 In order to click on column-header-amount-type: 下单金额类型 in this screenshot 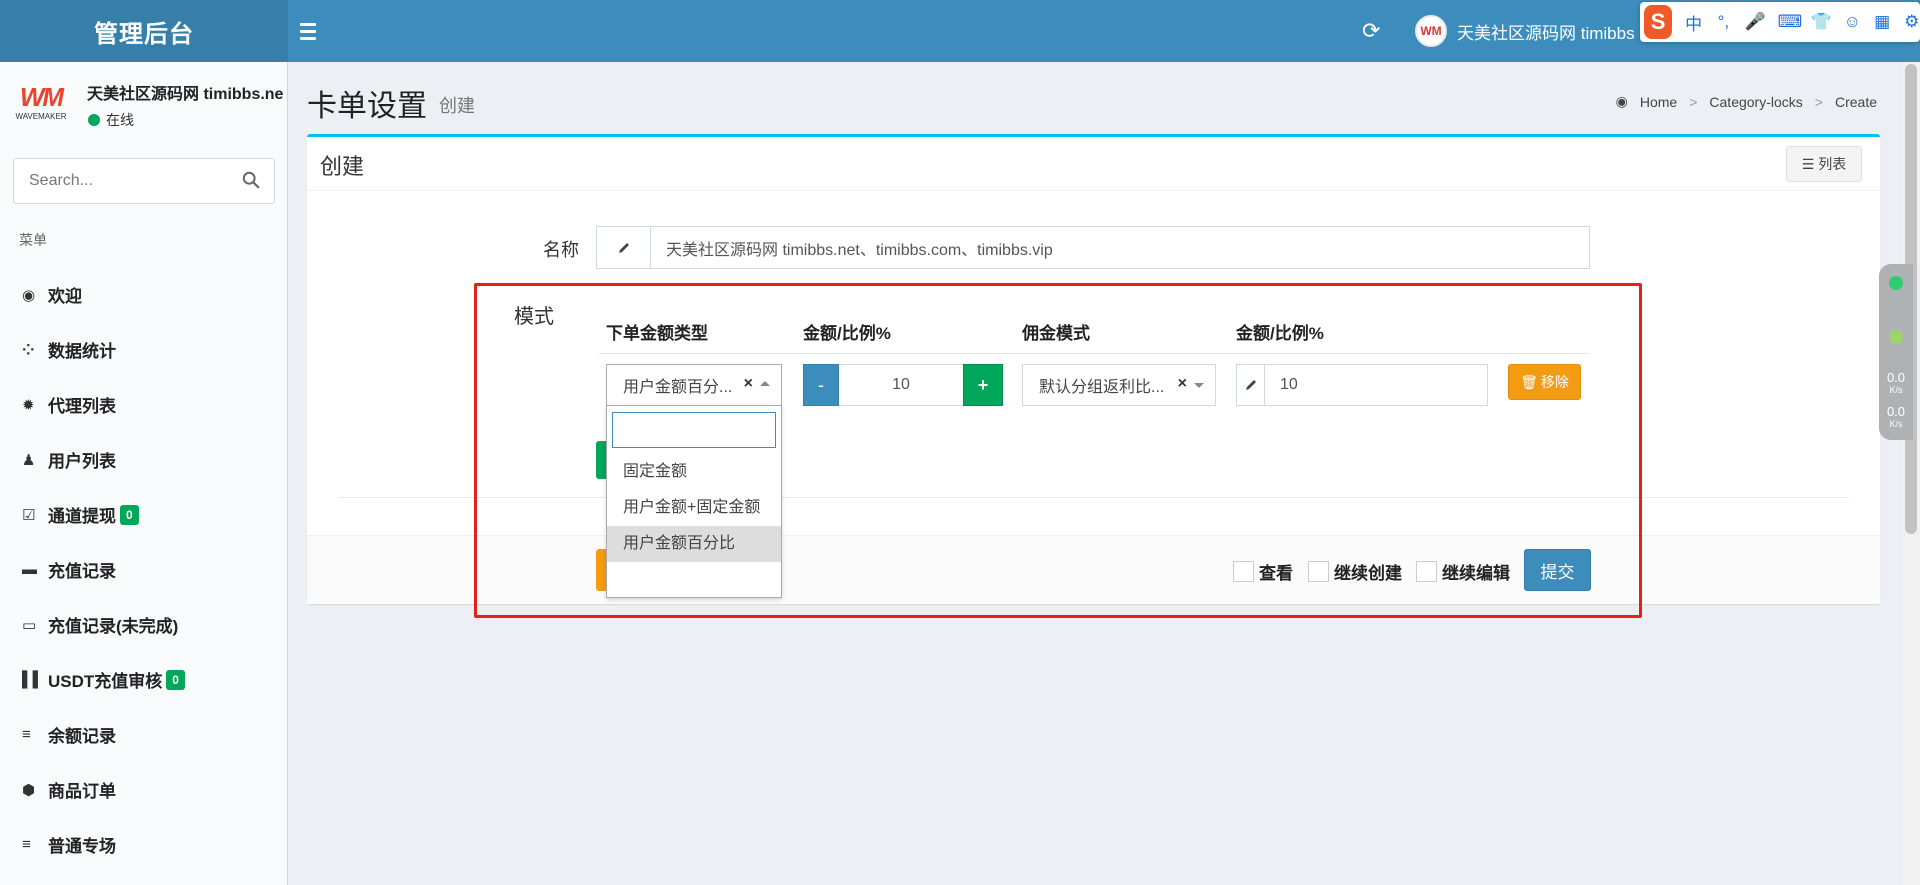, I will do `click(657, 333)`.